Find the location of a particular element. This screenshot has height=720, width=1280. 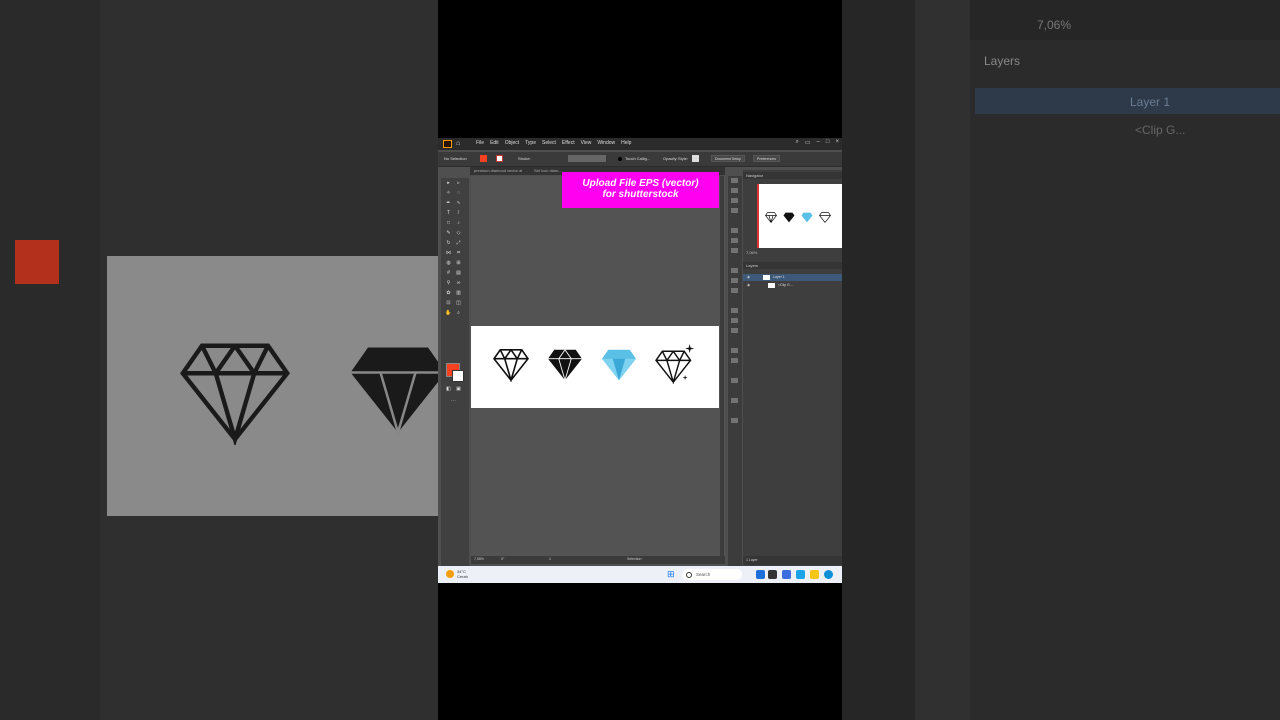

navigator-view-box is located at coordinates (758, 216).